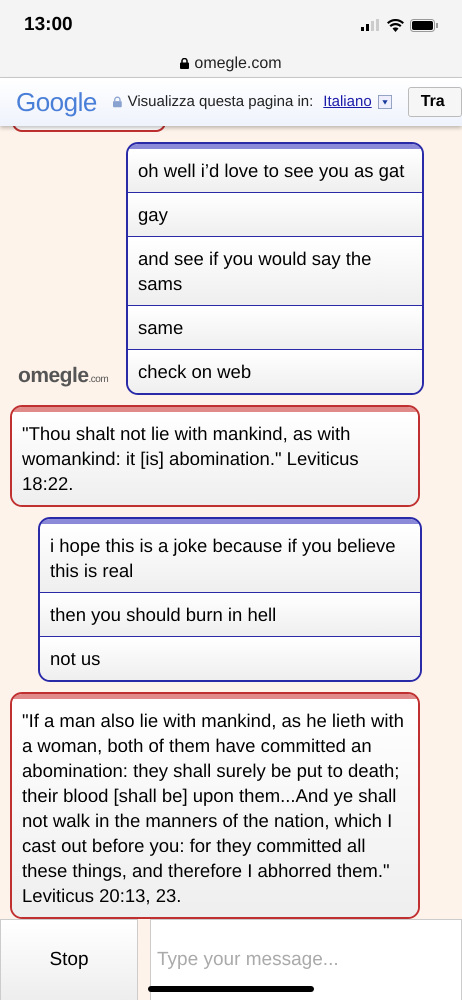 Image resolution: width=462 pixels, height=1000 pixels. I want to click on url-text: omegle.com, so click(238, 64).